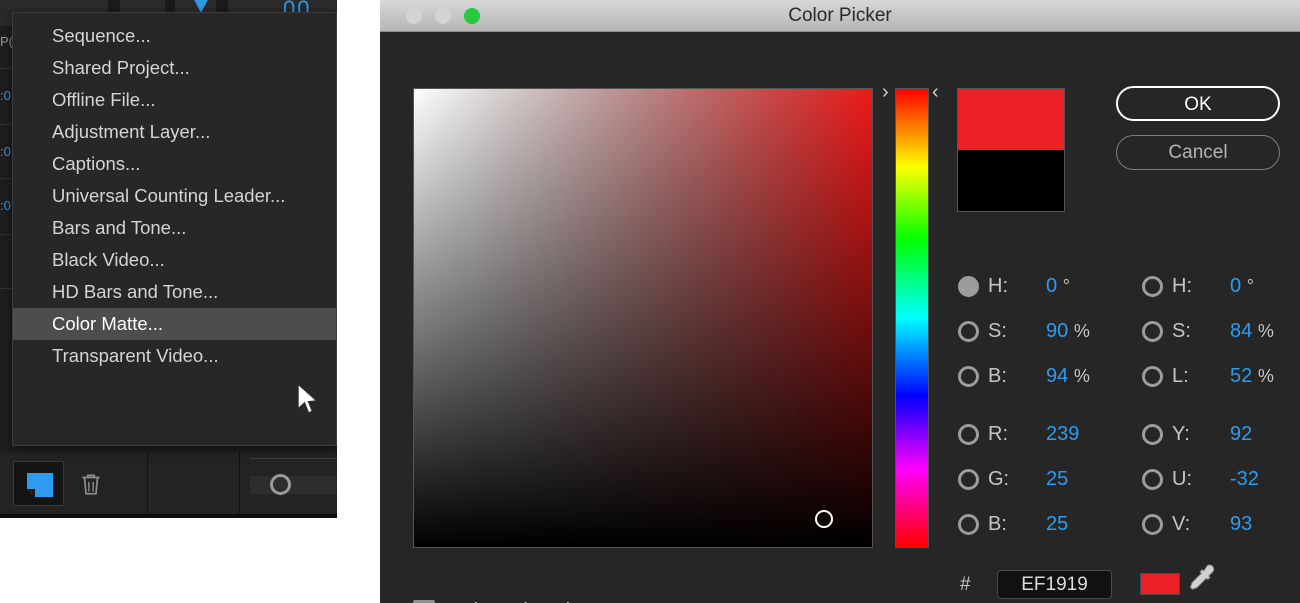 Image resolution: width=1300 pixels, height=603 pixels. Describe the element at coordinates (38, 483) in the screenshot. I see `new-item-button` at that location.